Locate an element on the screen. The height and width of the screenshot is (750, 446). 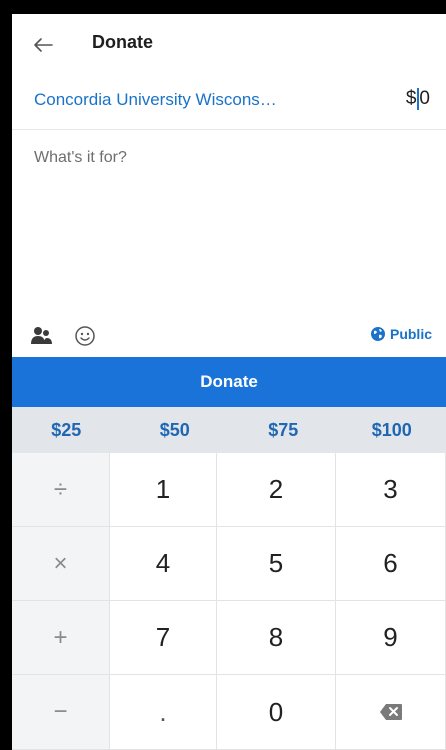
globe-icon is located at coordinates (377, 334).